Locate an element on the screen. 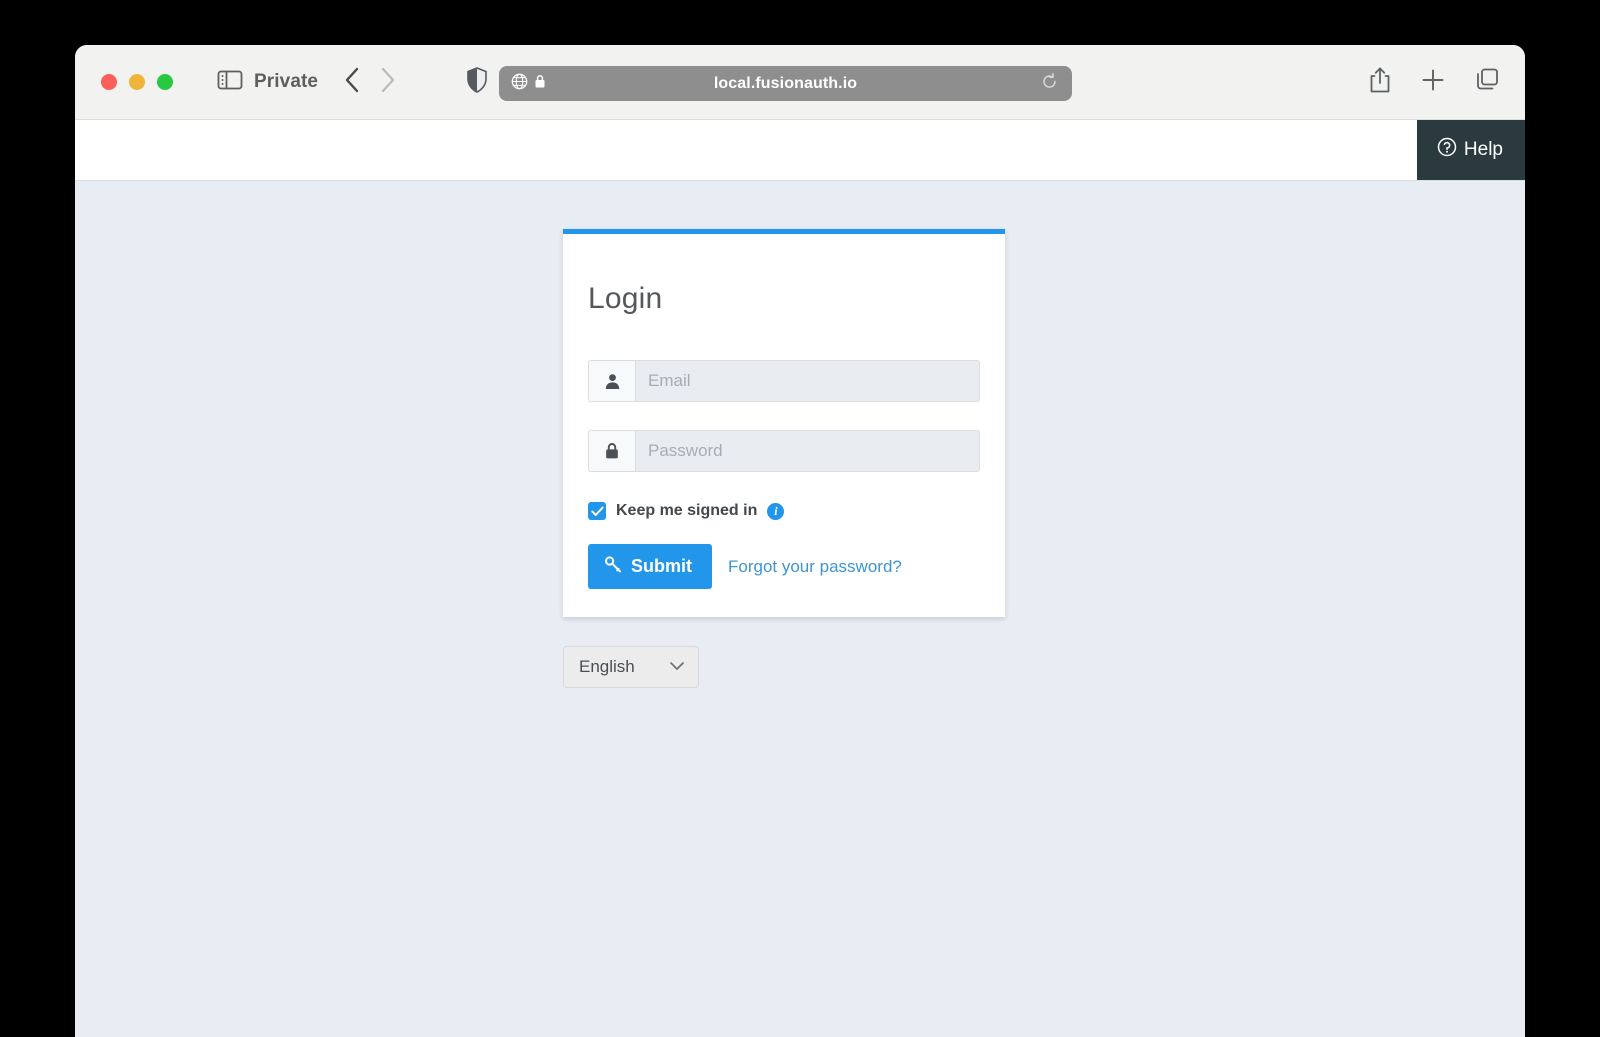 This screenshot has width=1600, height=1037. user-icon is located at coordinates (611, 381).